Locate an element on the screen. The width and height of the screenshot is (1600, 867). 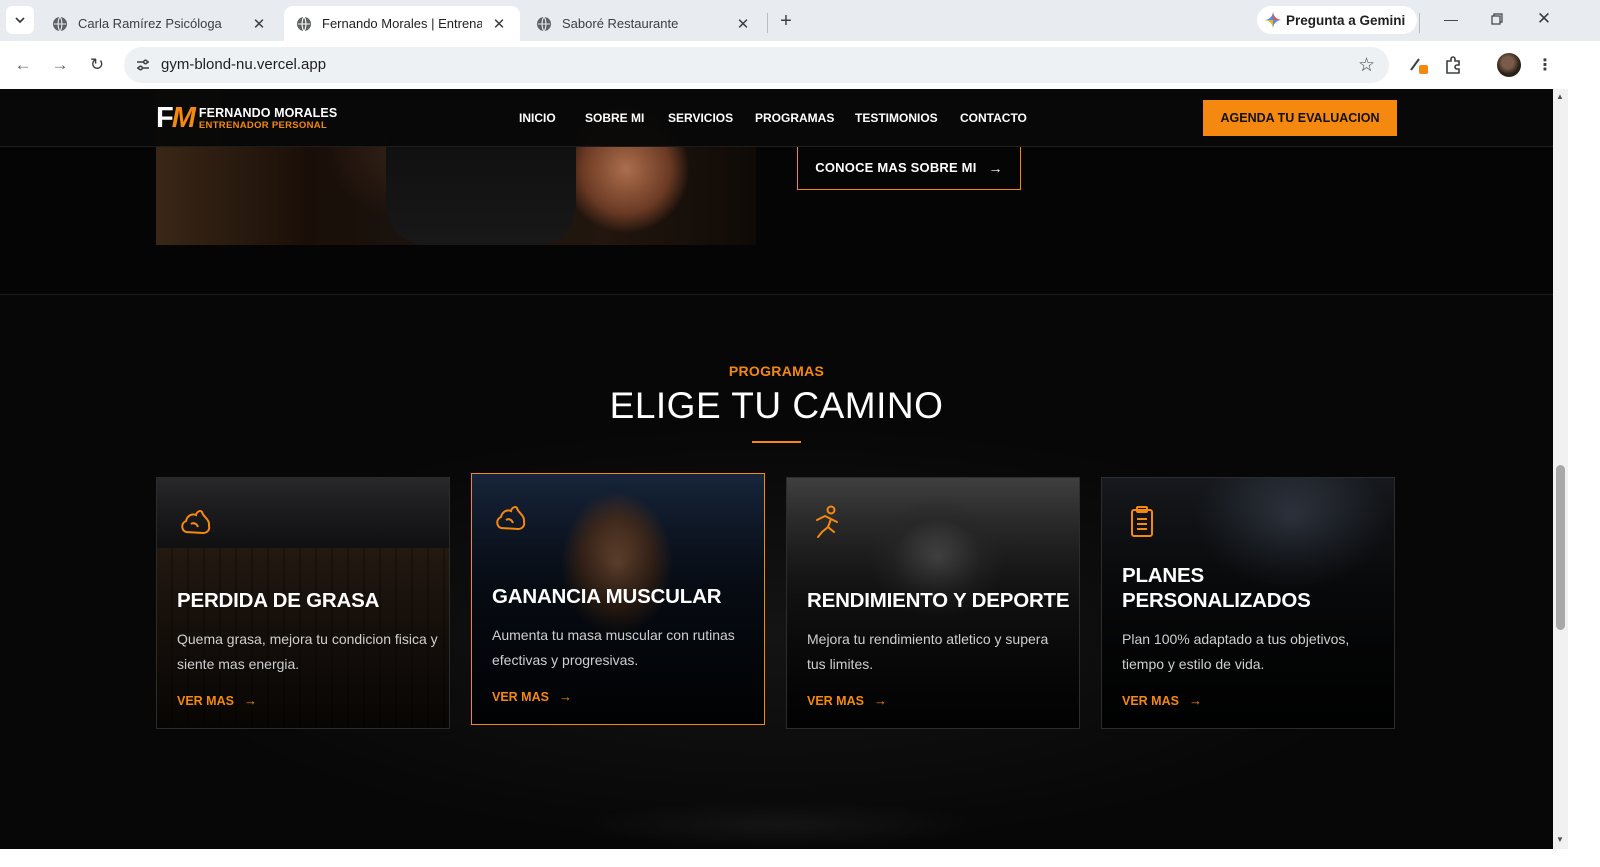
card-title: PLANES PERSONALIZADOS is located at coordinates (1216, 588).